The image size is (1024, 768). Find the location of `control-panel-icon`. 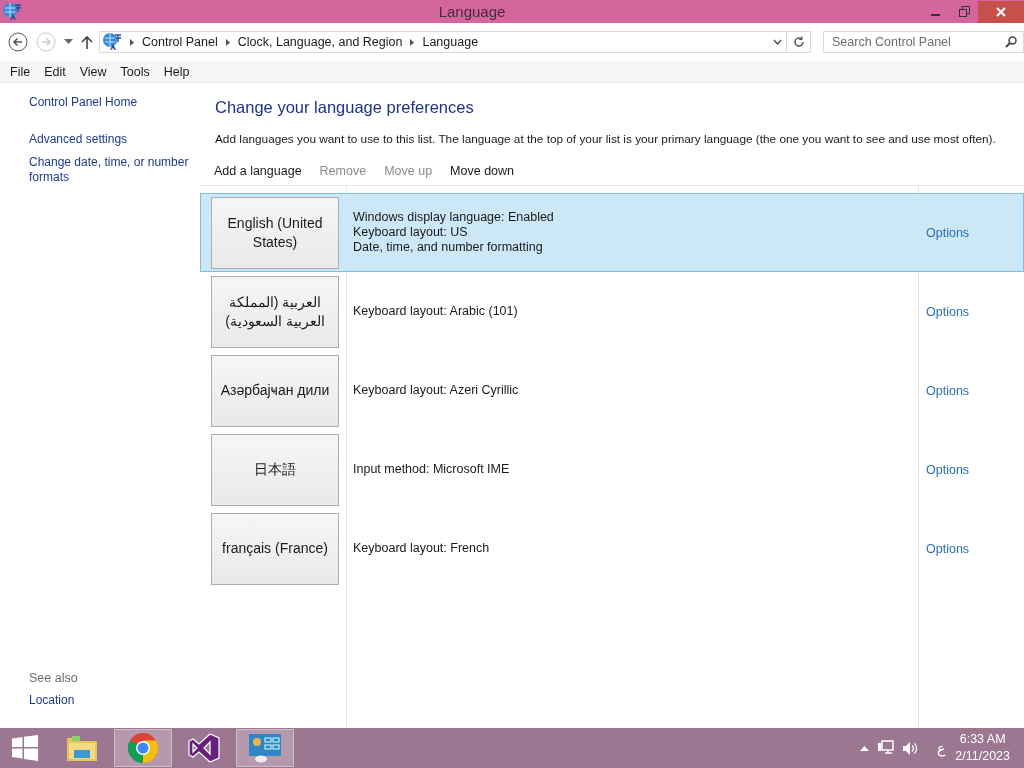

control-panel-icon is located at coordinates (265, 748).